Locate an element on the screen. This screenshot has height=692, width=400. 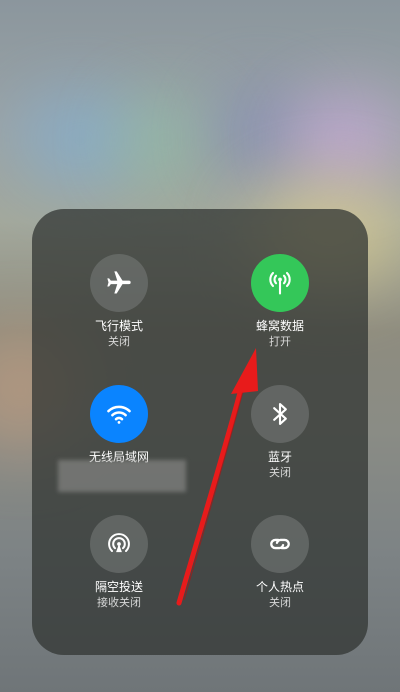
airdrop-icon is located at coordinates (119, 543).